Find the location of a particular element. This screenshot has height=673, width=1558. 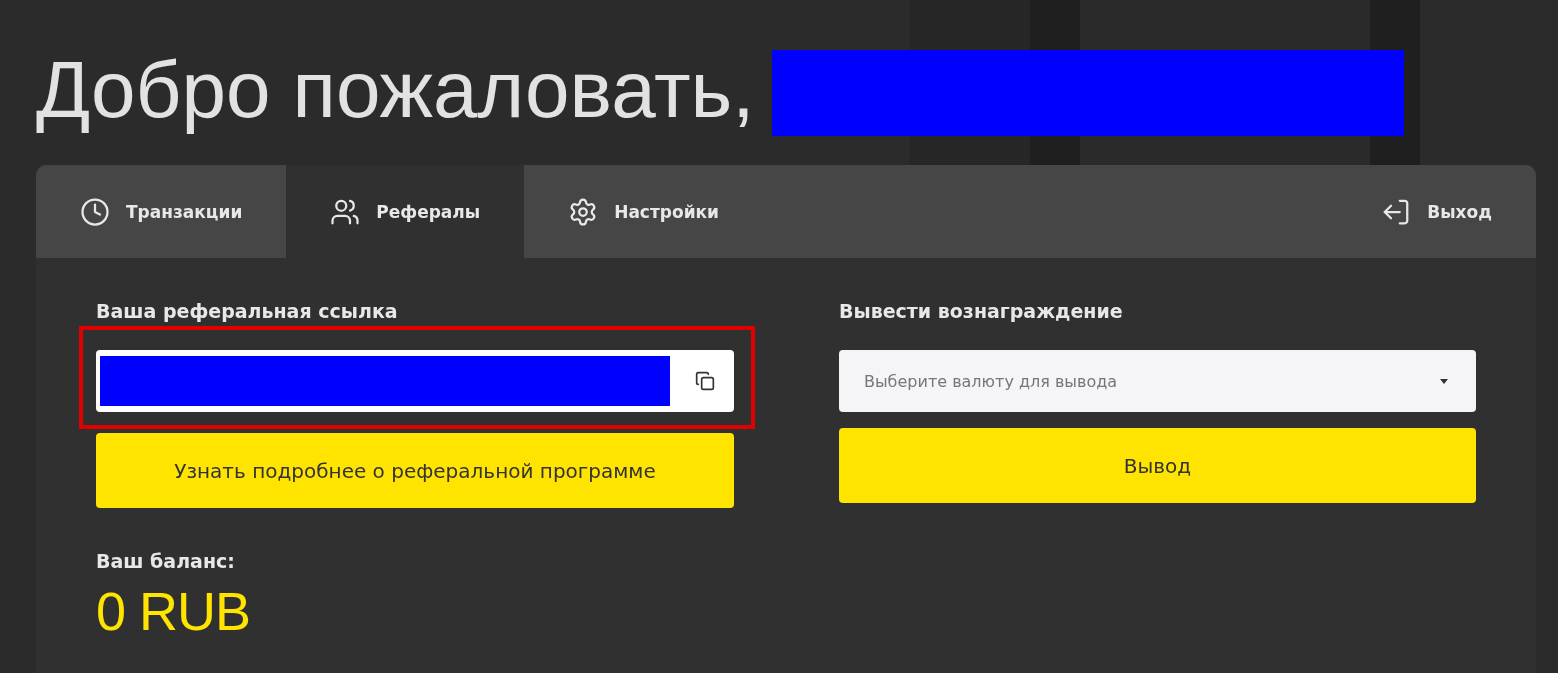

withdraw-button: Вывод is located at coordinates (1157, 465).